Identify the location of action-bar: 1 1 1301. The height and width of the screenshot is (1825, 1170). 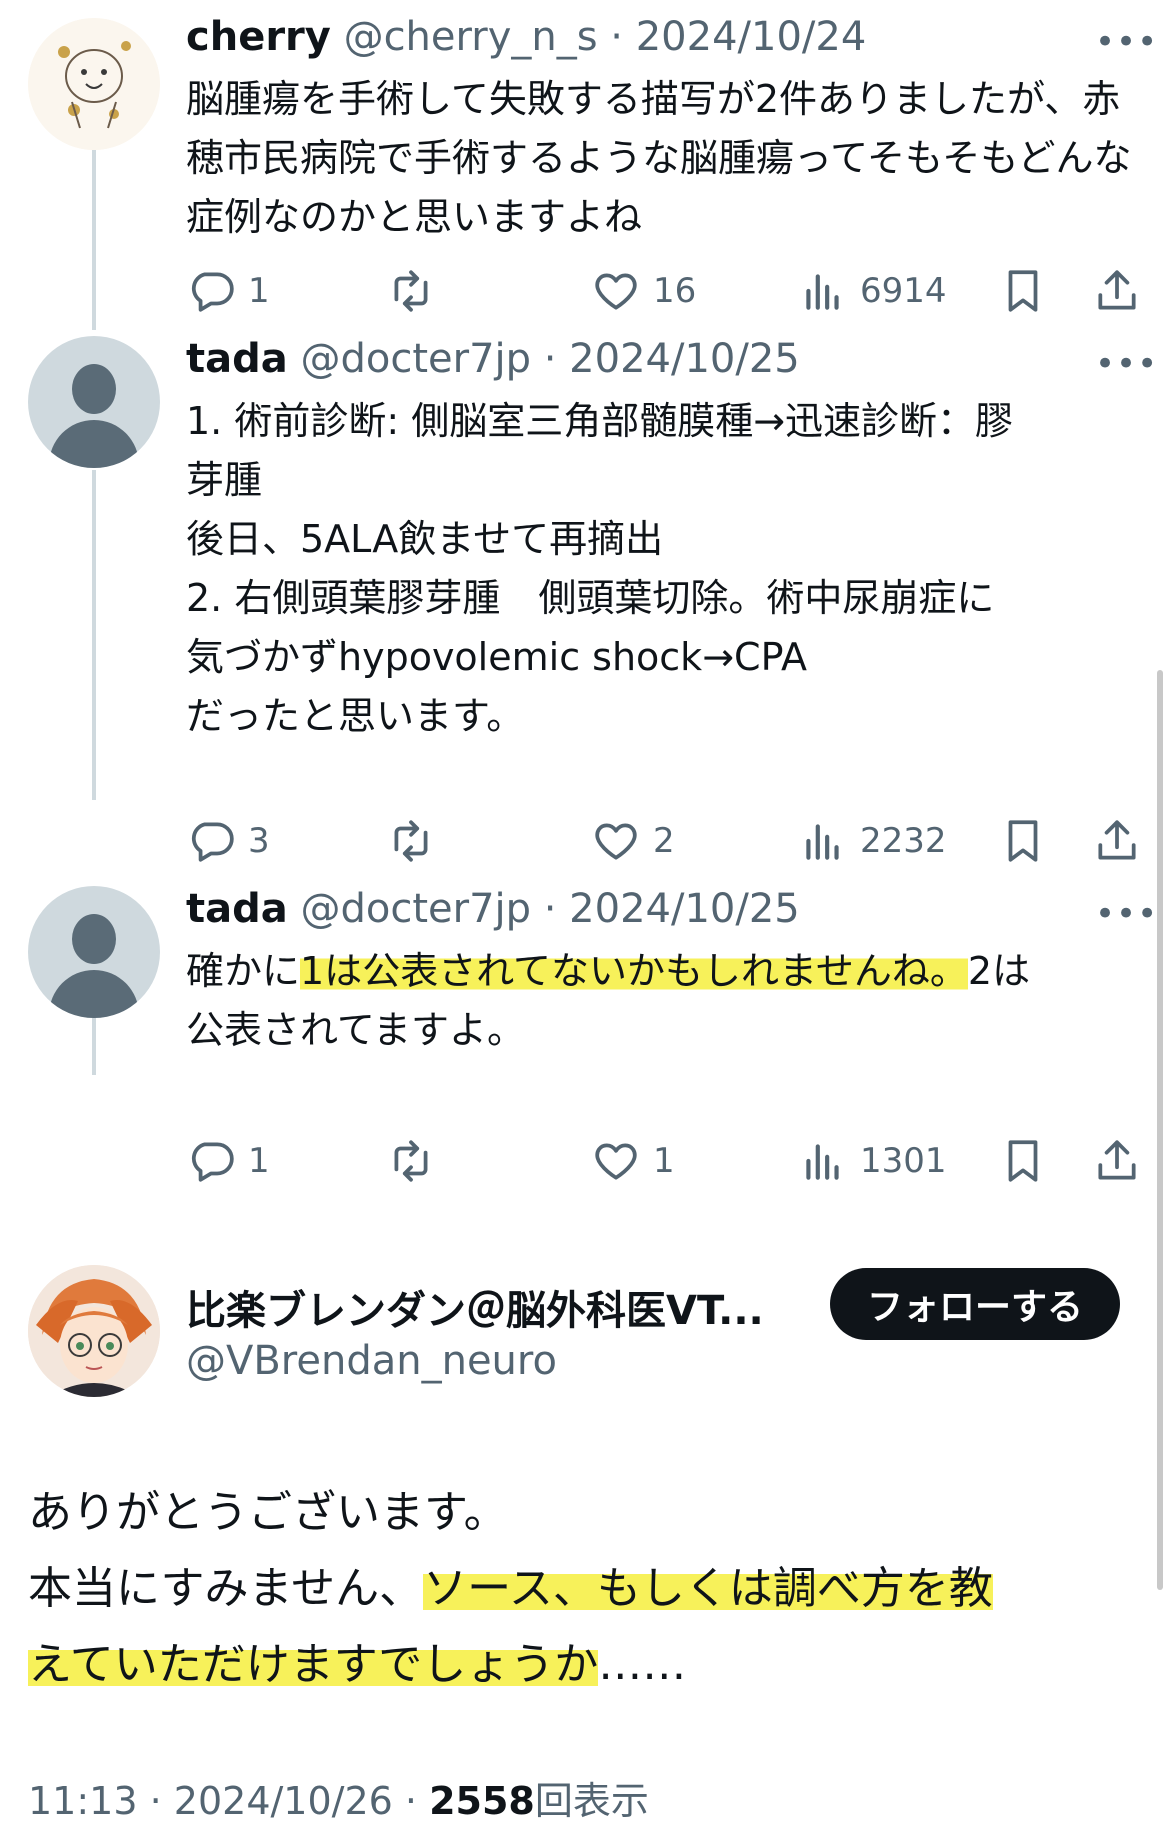
(666, 1161).